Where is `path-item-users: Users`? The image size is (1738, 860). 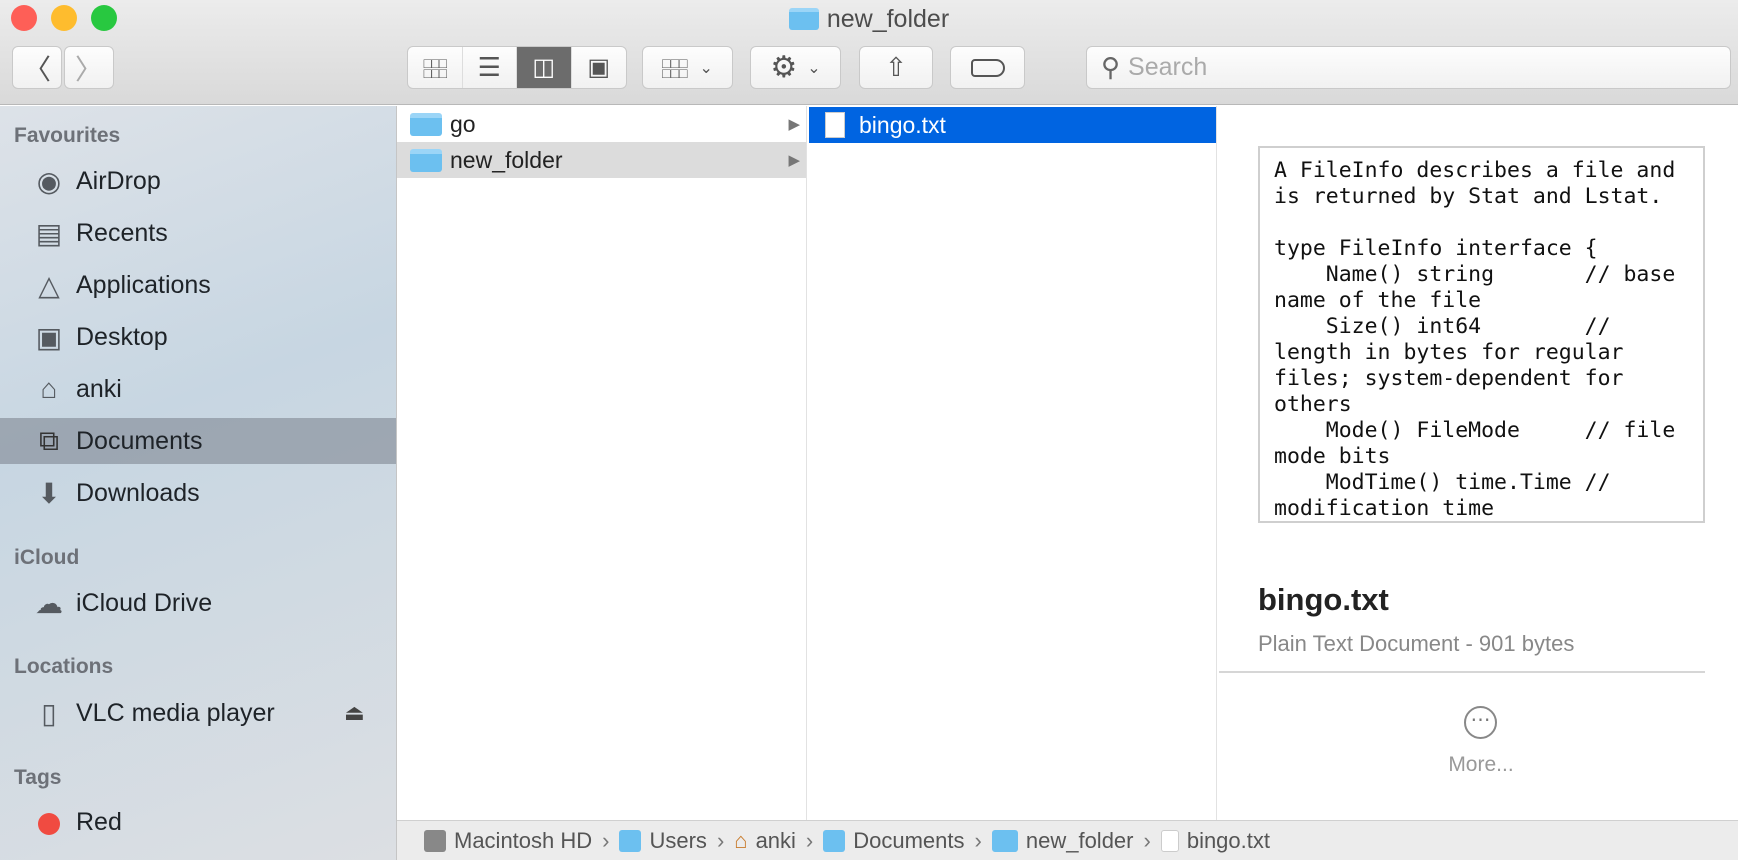
path-item-users: Users is located at coordinates (663, 841).